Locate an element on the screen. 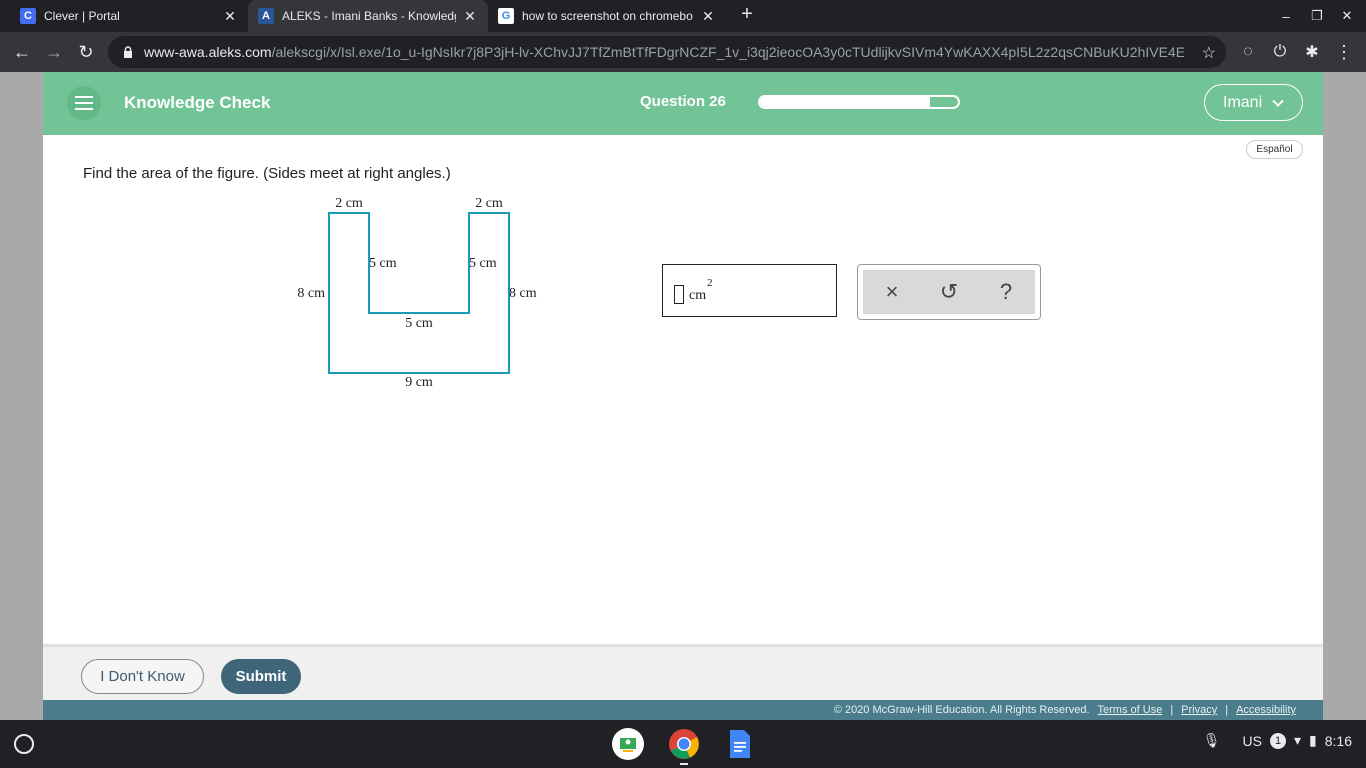 The height and width of the screenshot is (768, 1366). label-inner-right: 5 cm is located at coordinates (483, 263).